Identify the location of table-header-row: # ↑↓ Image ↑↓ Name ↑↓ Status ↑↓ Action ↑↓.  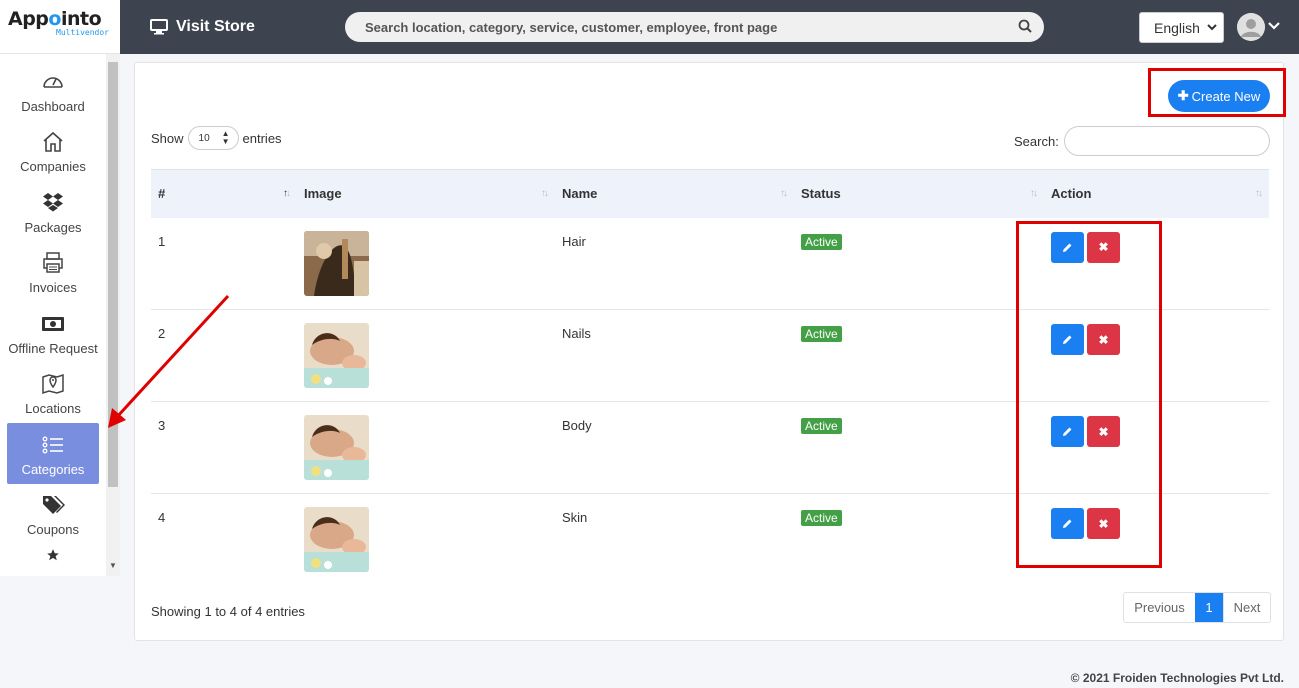
(710, 193).